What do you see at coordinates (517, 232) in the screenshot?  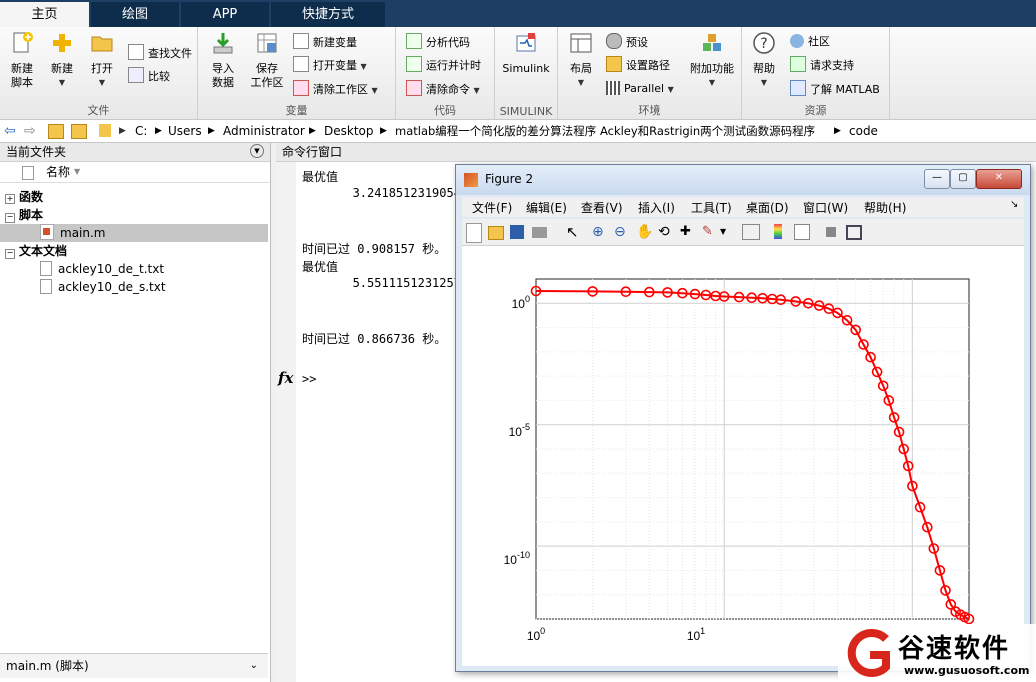 I see `save-icon` at bounding box center [517, 232].